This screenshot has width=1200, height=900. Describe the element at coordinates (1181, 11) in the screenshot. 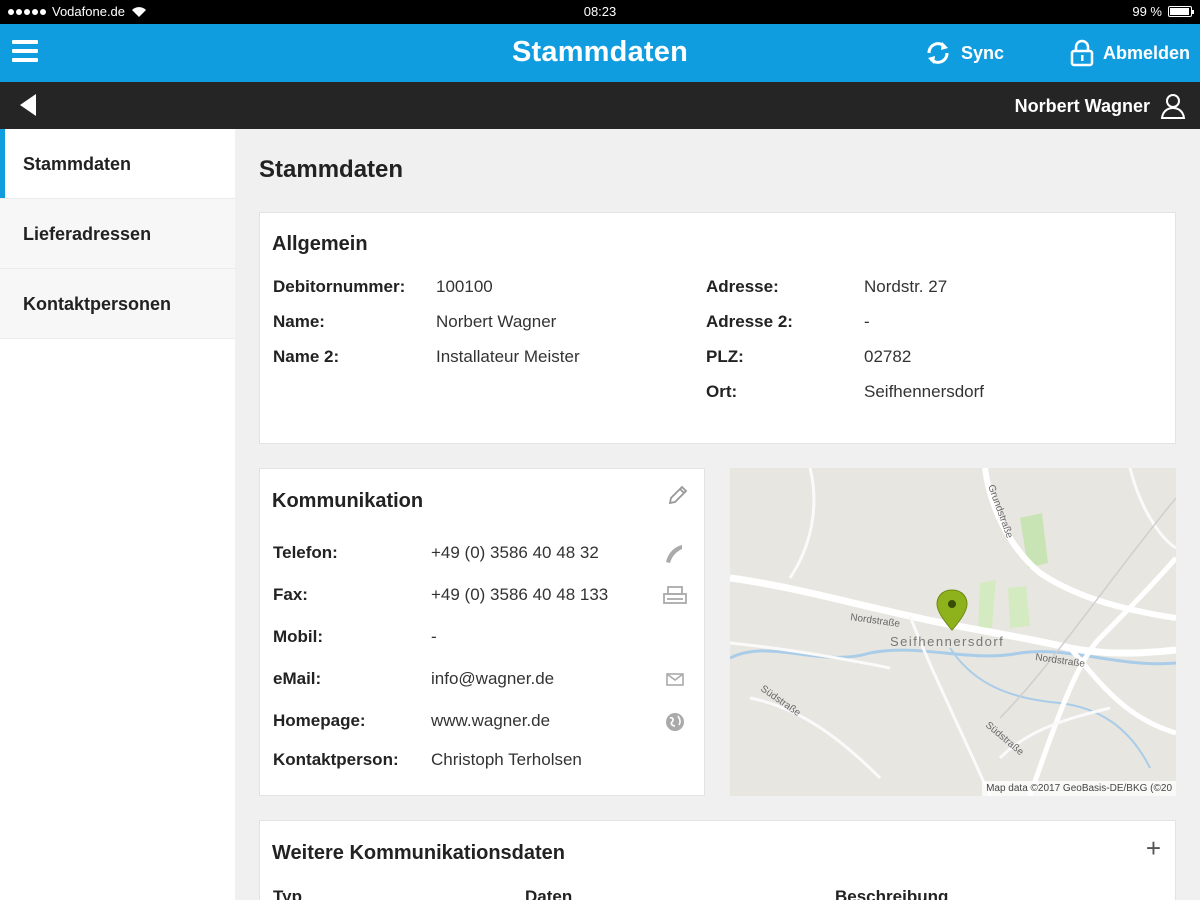

I see `battery-icon` at that location.